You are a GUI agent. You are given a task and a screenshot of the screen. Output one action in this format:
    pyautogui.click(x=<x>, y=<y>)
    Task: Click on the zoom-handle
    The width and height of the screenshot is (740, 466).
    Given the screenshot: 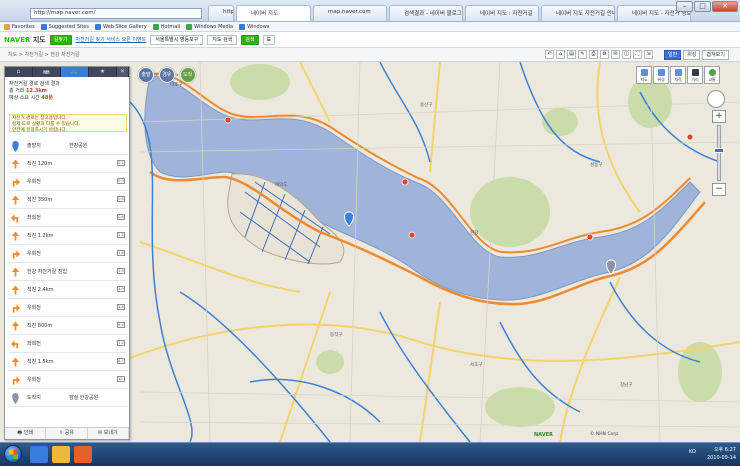 What is the action you would take?
    pyautogui.click(x=719, y=150)
    